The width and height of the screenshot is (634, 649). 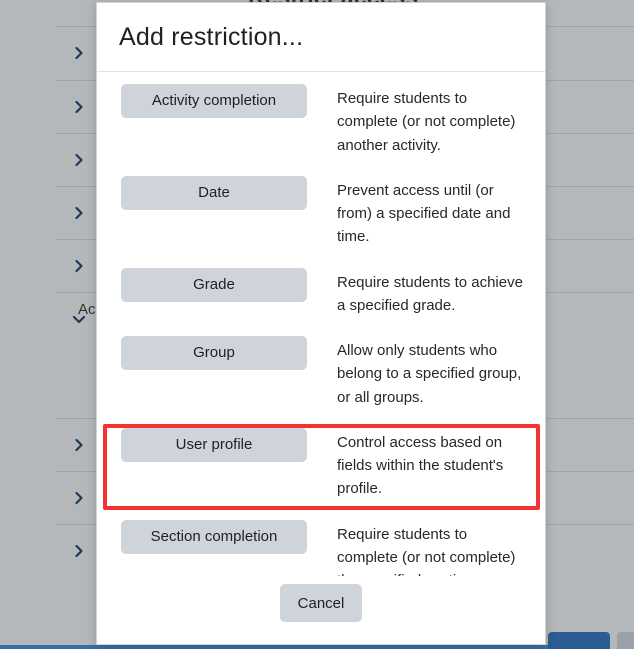 What do you see at coordinates (321, 603) in the screenshot?
I see `cancel-button: Cancel` at bounding box center [321, 603].